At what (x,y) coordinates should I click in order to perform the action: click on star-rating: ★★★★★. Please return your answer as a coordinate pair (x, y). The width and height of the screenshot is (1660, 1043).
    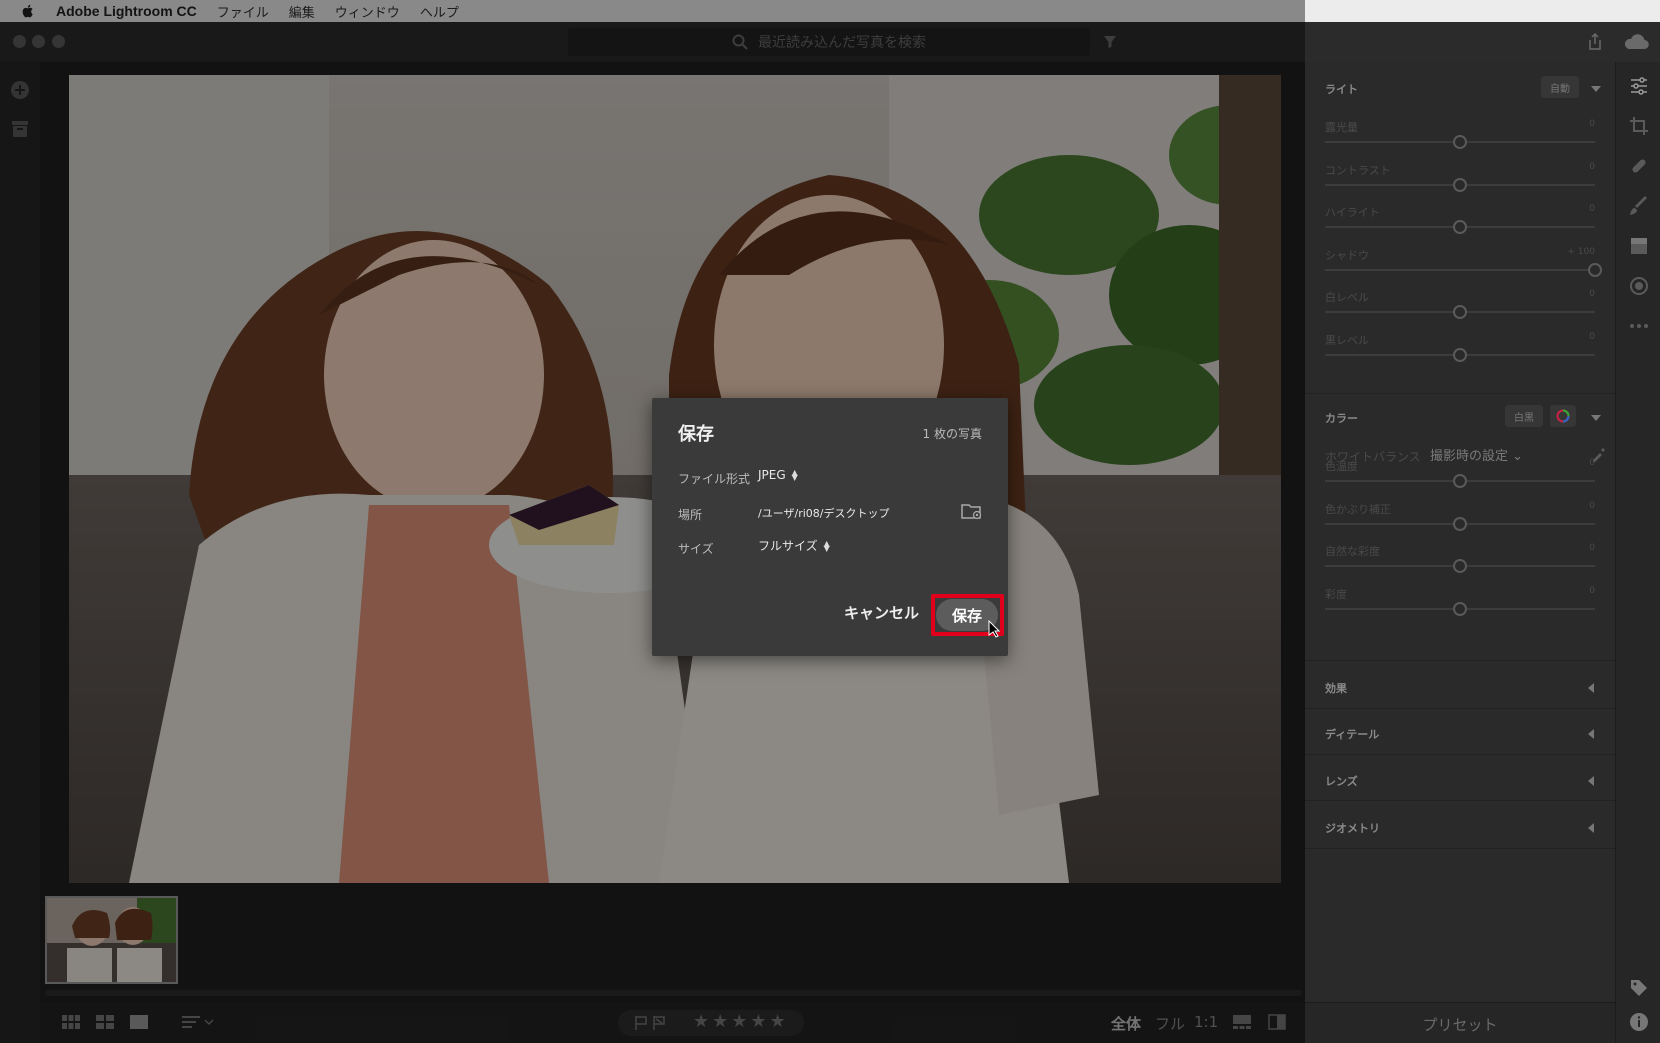
    Looking at the image, I should click on (741, 1021).